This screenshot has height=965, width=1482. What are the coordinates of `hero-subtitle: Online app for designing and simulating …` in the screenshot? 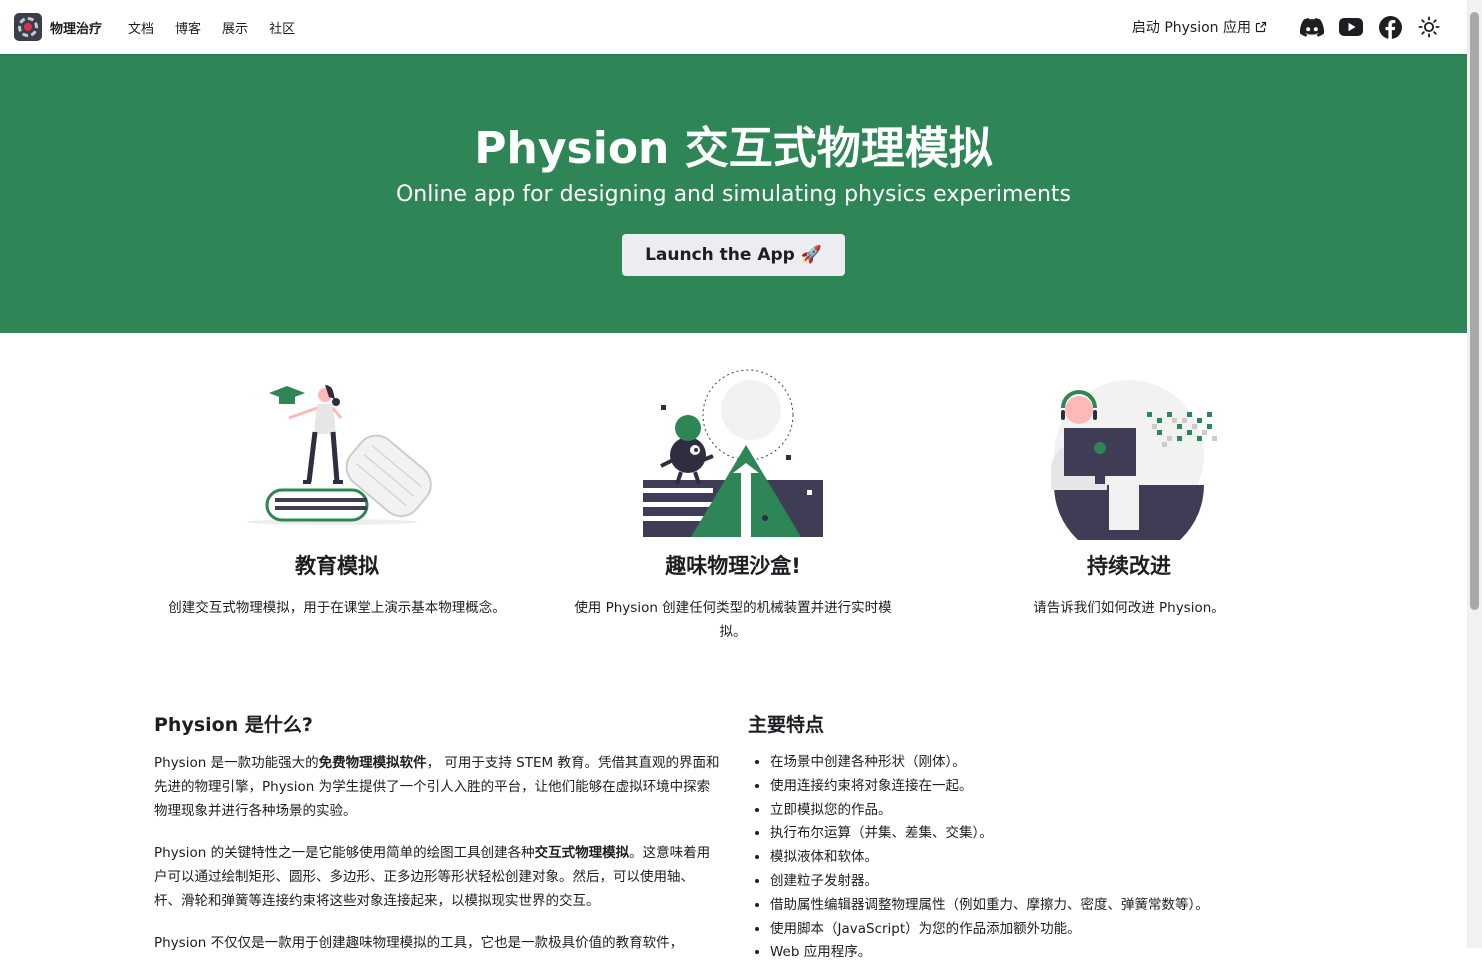 It's located at (733, 194).